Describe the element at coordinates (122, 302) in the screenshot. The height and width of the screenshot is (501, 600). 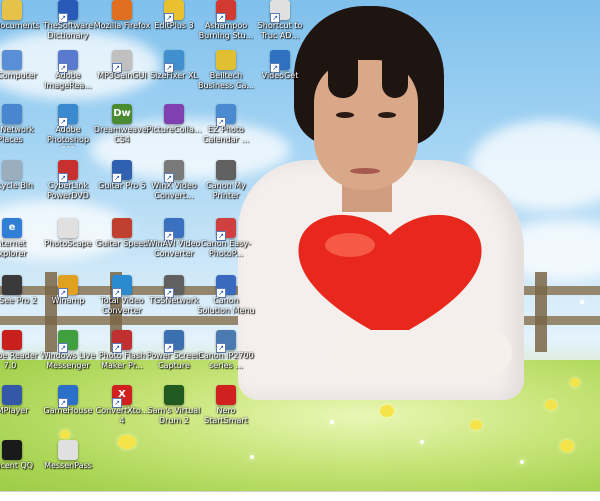
I see `desktop-icon-total-video-converter: ↗ Total Video Converter` at that location.